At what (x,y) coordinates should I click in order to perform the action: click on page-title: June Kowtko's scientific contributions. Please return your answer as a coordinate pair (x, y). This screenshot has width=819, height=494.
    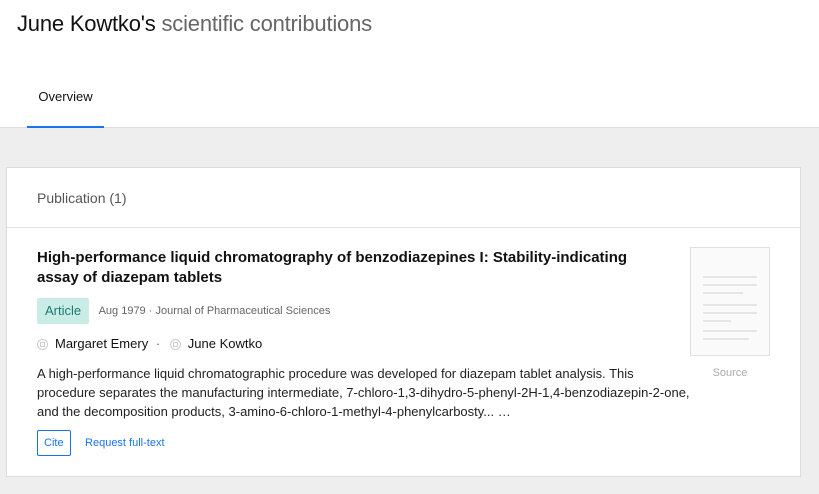
    Looking at the image, I should click on (194, 24).